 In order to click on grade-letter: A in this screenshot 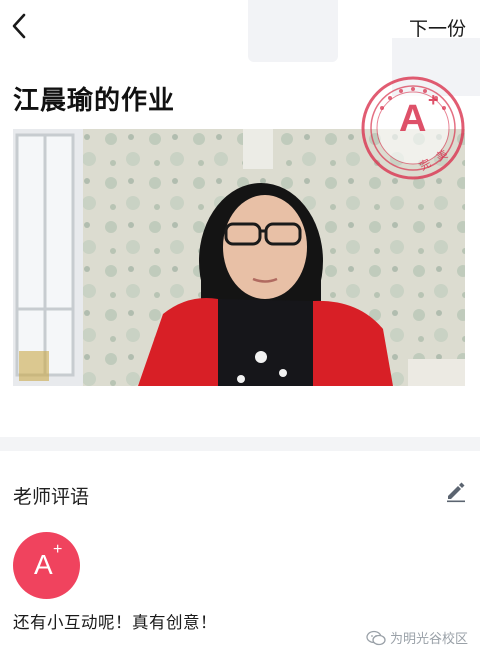, I will do `click(43, 564)`.